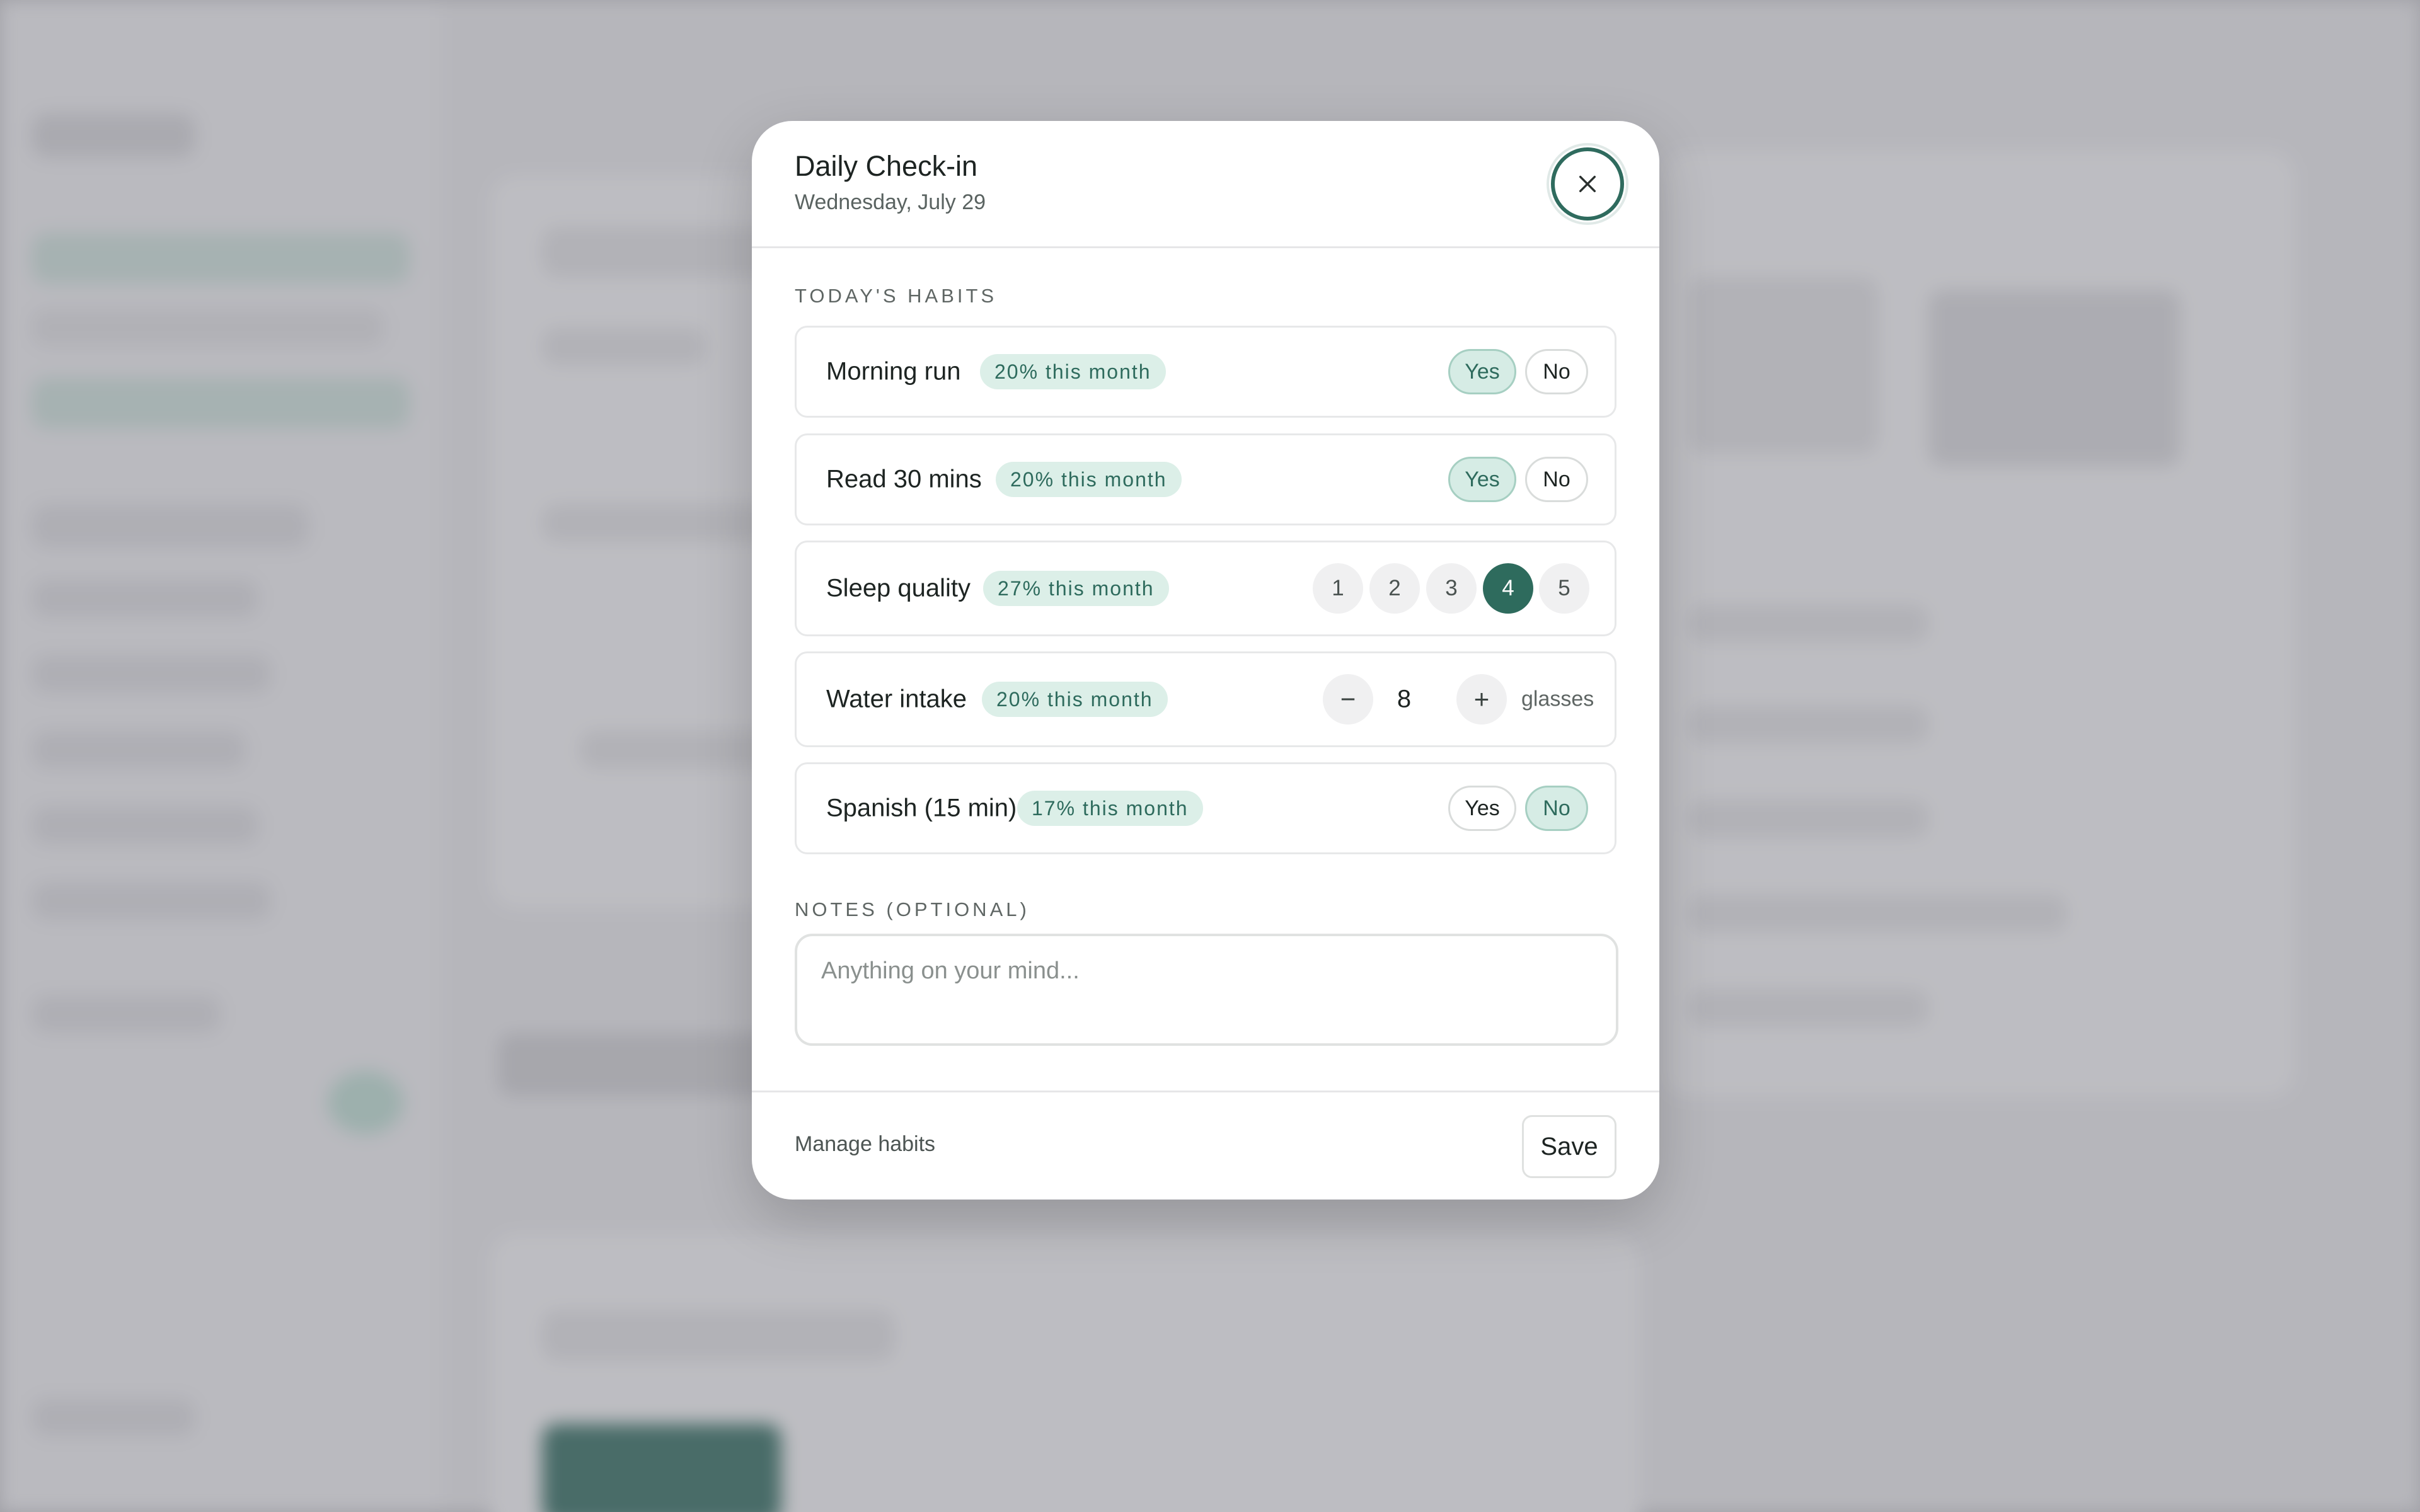  What do you see at coordinates (1405, 699) in the screenshot?
I see `water-intake-value: 8` at bounding box center [1405, 699].